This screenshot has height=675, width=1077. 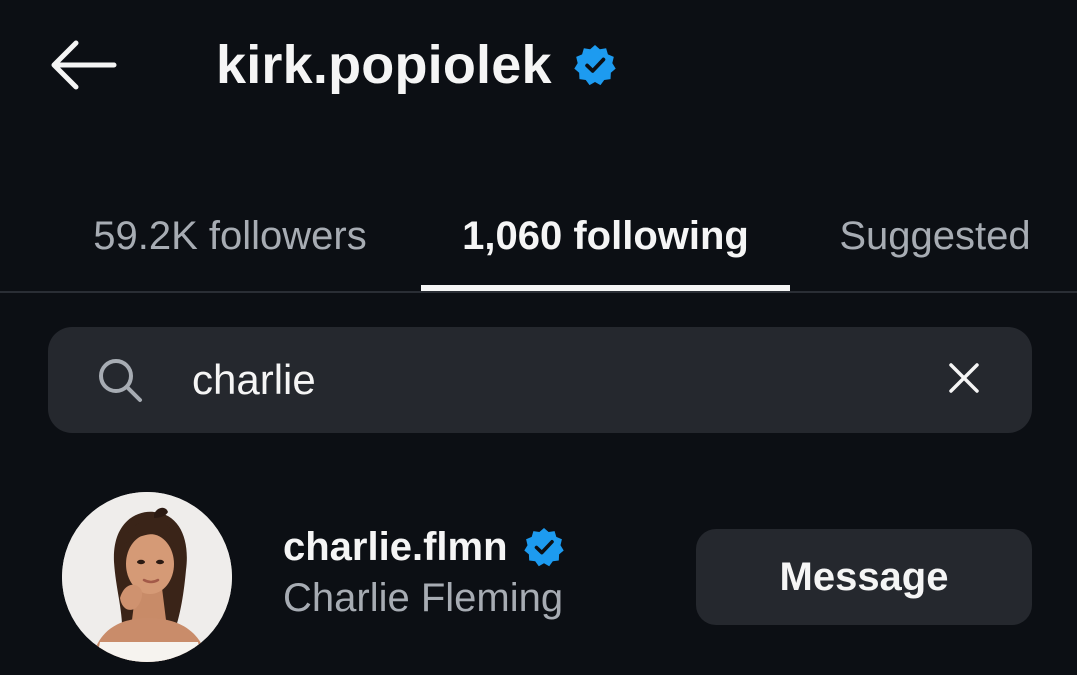 What do you see at coordinates (538, 292) in the screenshot?
I see `tabs-divider` at bounding box center [538, 292].